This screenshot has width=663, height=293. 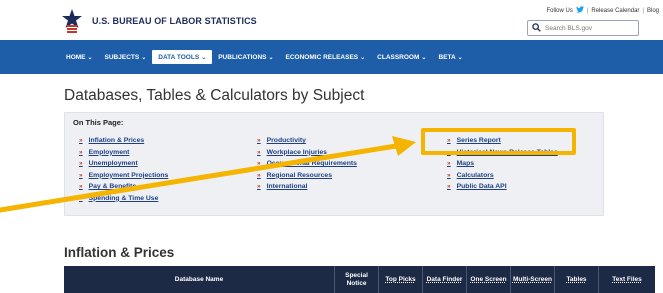 What do you see at coordinates (199, 279) in the screenshot?
I see `col-database-name: Database Name` at bounding box center [199, 279].